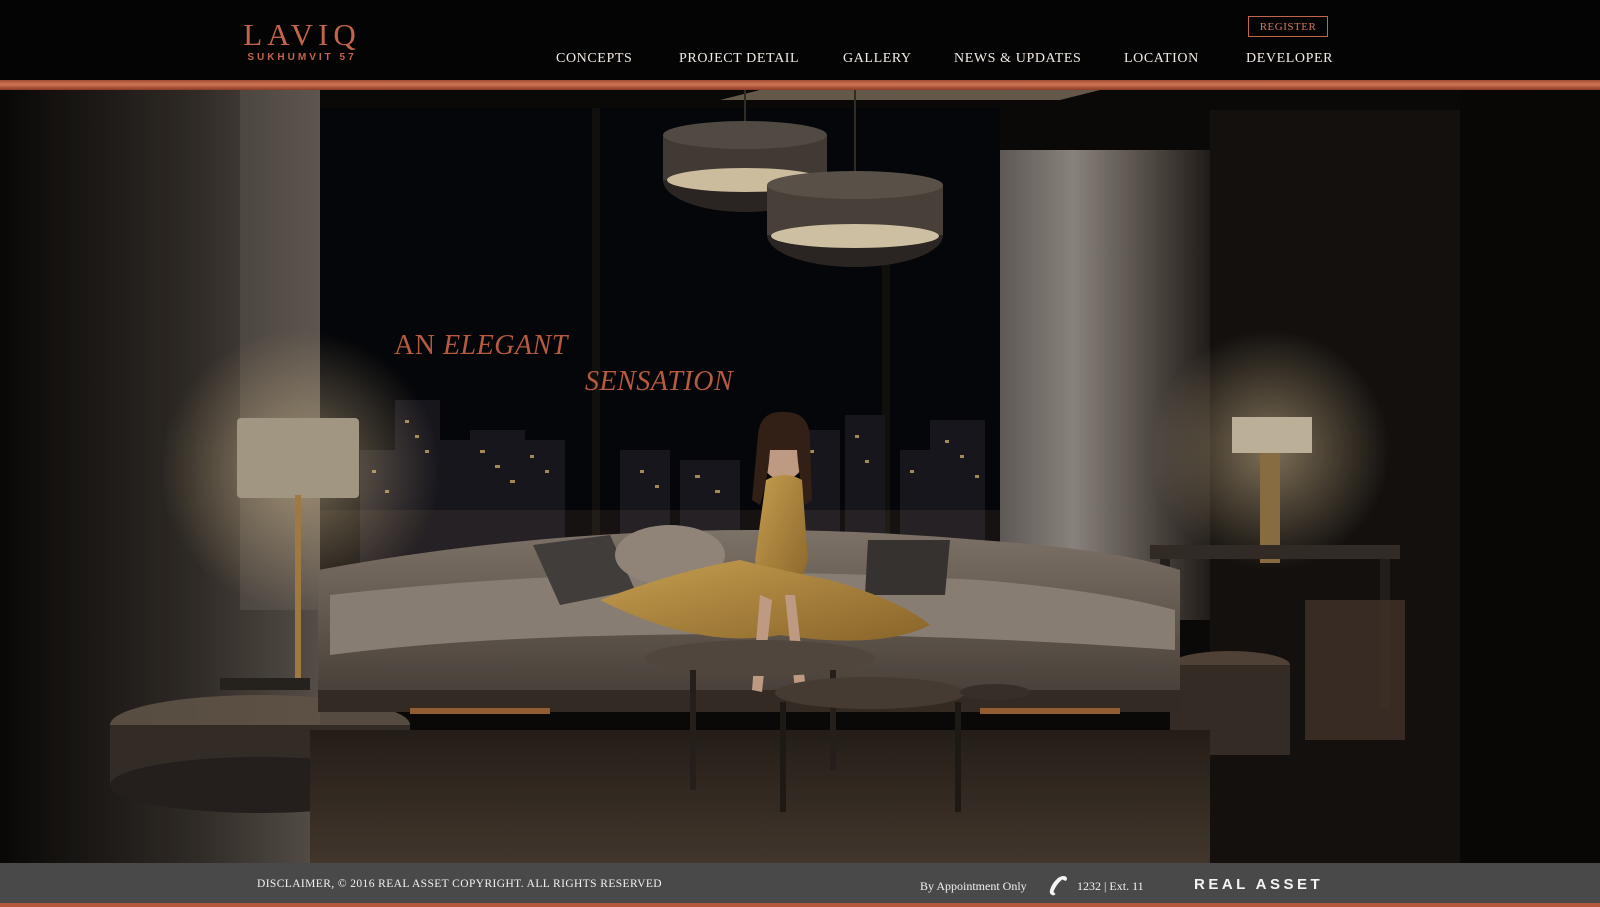 This screenshot has width=1600, height=907. I want to click on header-accent-bar, so click(800, 85).